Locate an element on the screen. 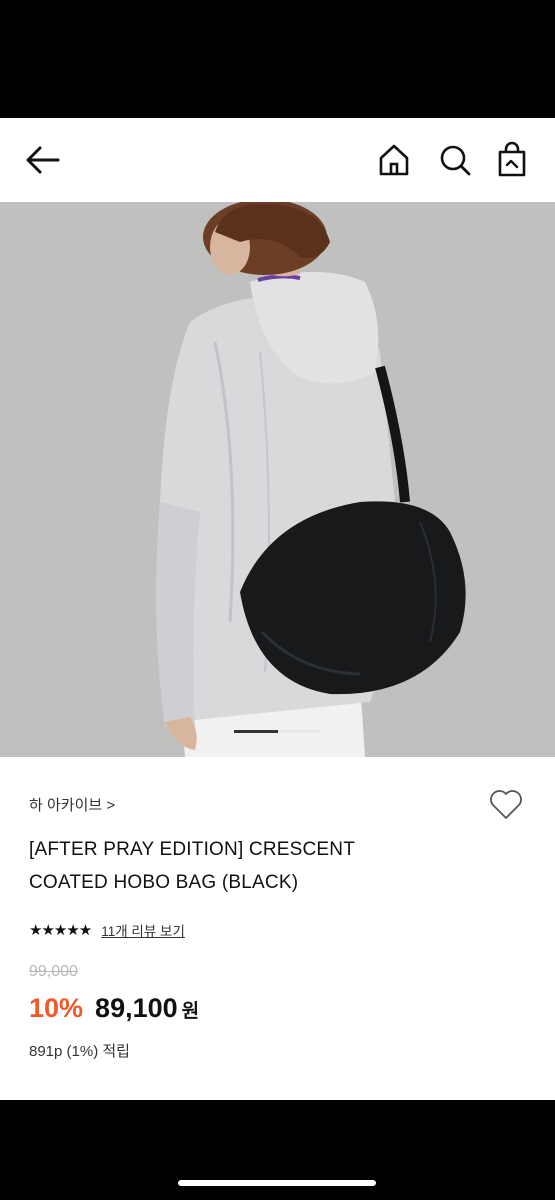 This screenshot has height=1200, width=555. sale-price: 89,100 is located at coordinates (136, 1008).